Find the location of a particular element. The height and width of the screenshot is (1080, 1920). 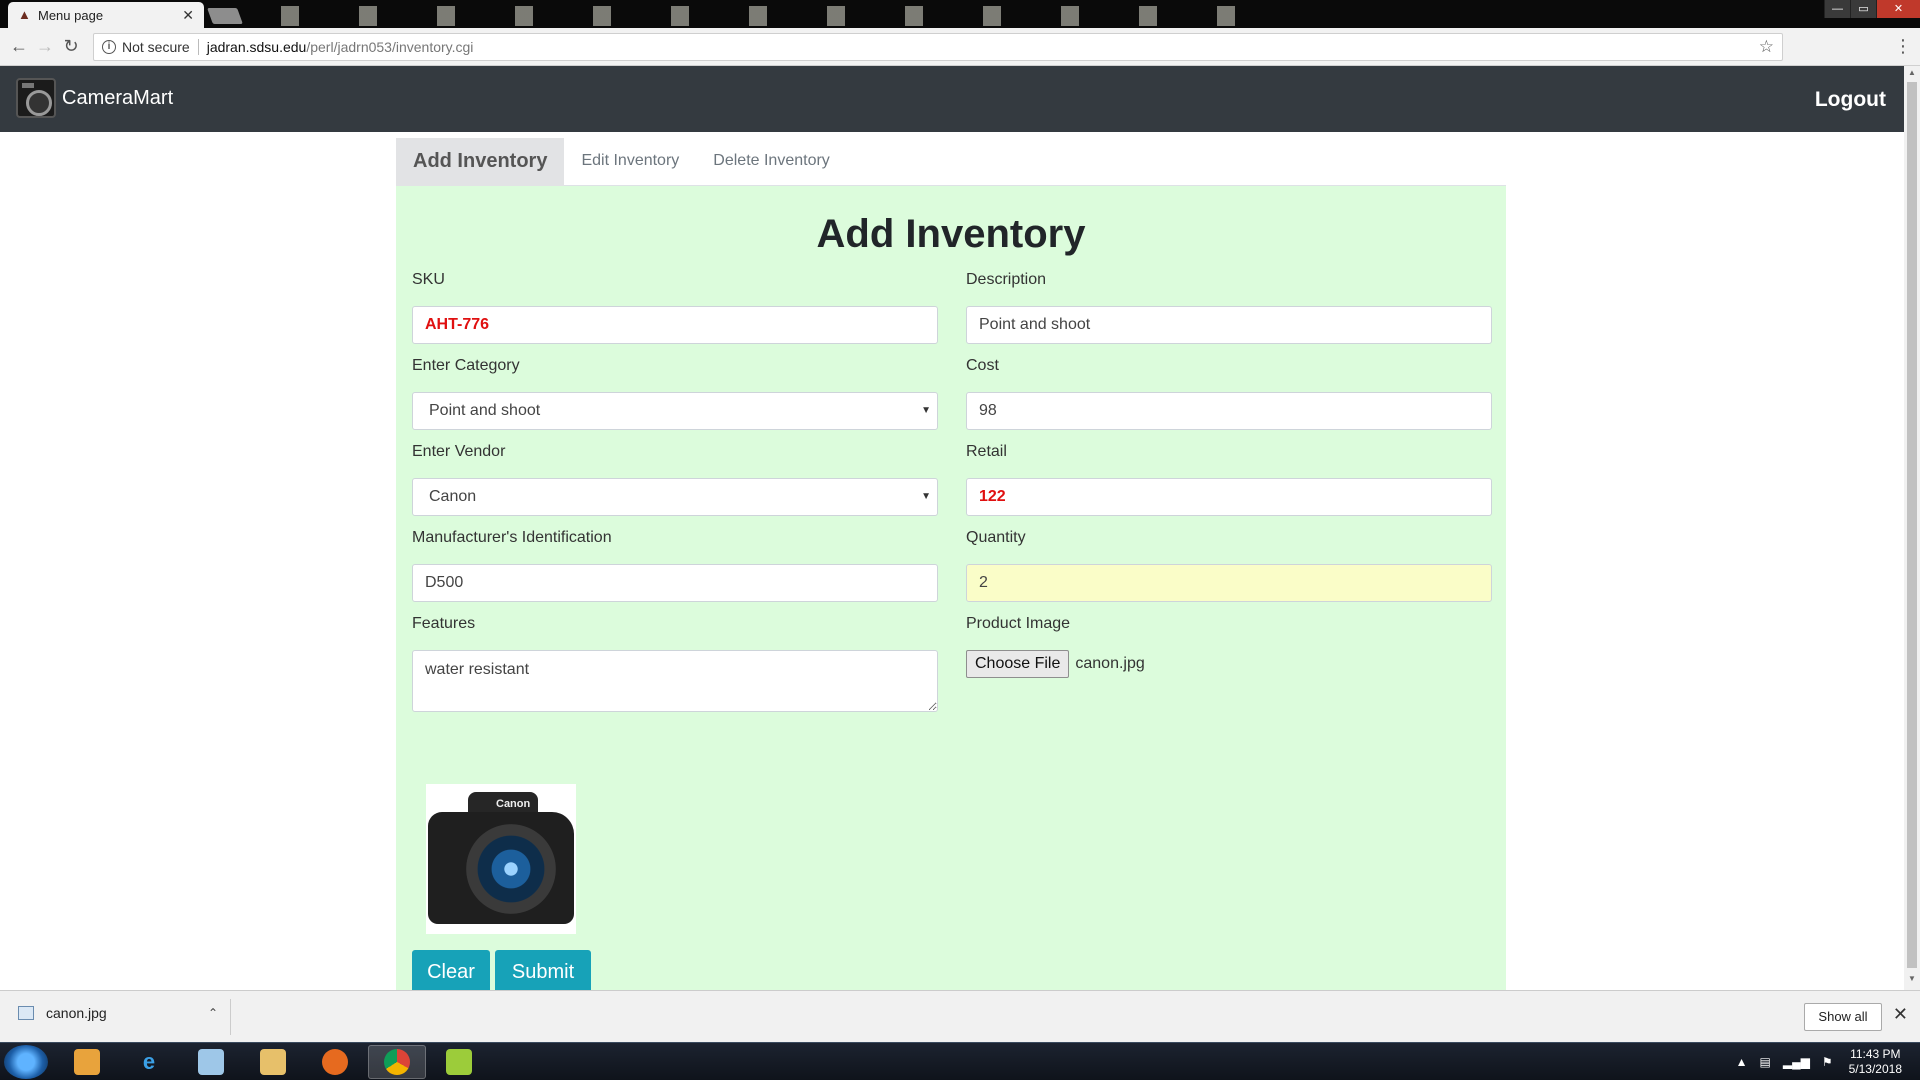

device-icon: ▤ is located at coordinates (1765, 1062).